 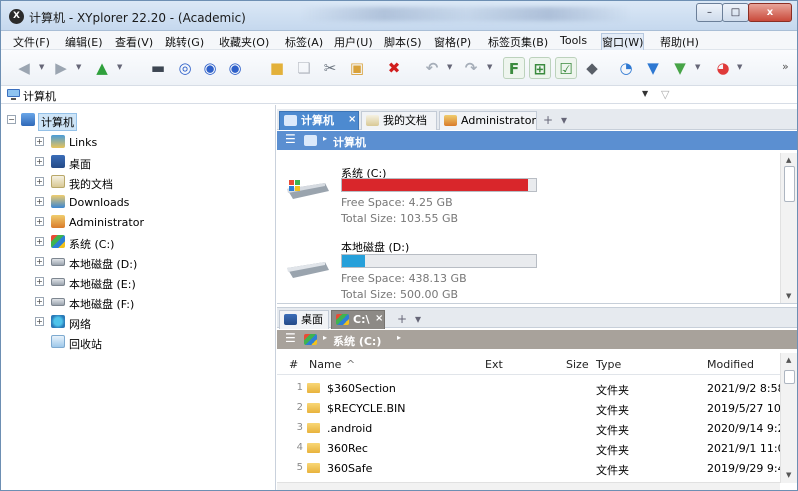 What do you see at coordinates (449, 67) in the screenshot?
I see `undo-dropdown-icon: ▼` at bounding box center [449, 67].